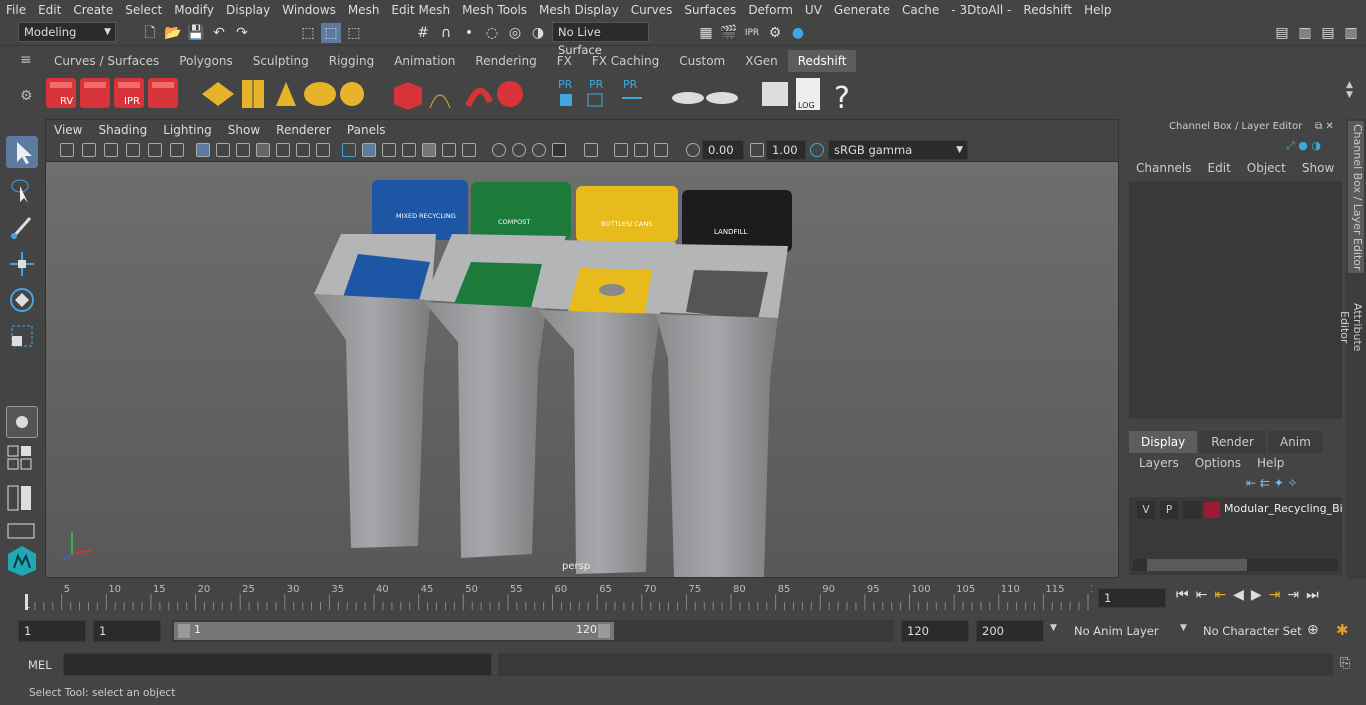 This screenshot has height=705, width=1366. I want to click on menu-deform: Deform, so click(770, 10).